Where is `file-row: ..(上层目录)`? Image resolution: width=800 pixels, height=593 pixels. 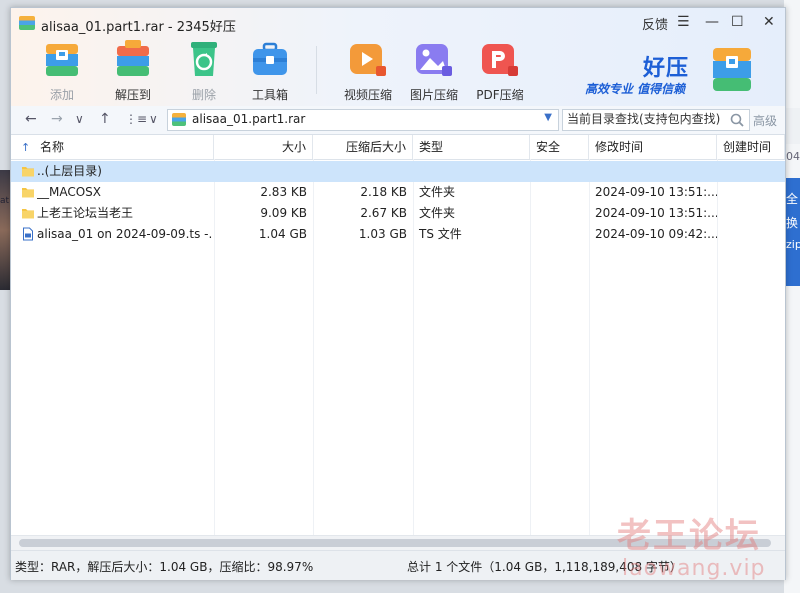
file-row: ..(上层目录) is located at coordinates (398, 171).